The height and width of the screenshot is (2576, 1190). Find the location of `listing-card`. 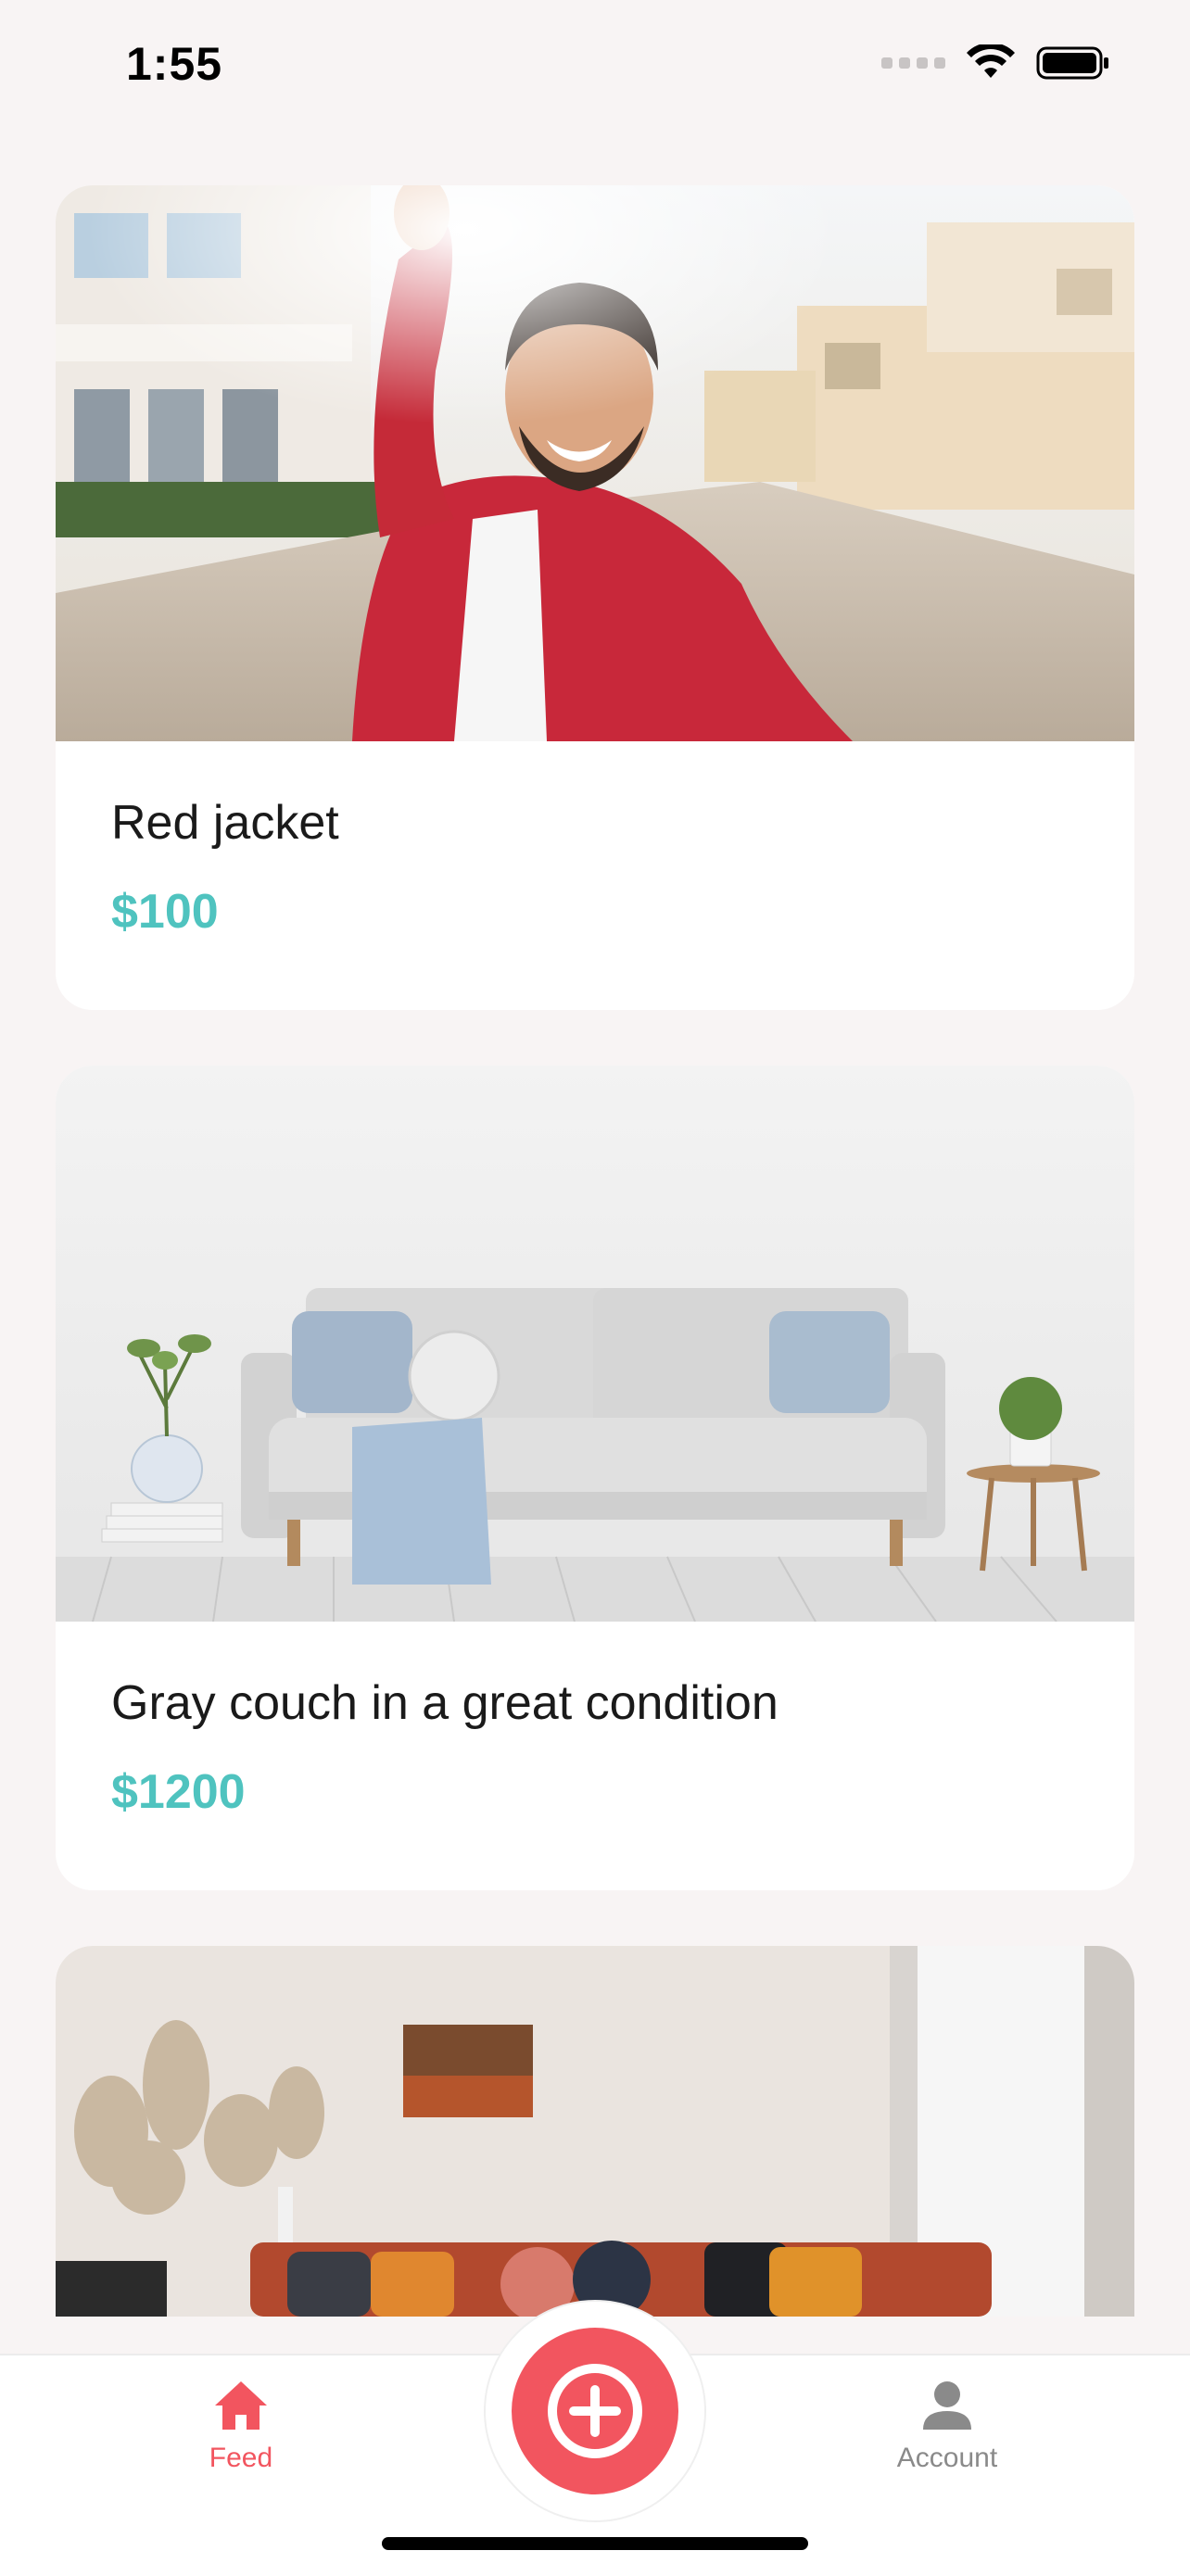

listing-card is located at coordinates (595, 2131).